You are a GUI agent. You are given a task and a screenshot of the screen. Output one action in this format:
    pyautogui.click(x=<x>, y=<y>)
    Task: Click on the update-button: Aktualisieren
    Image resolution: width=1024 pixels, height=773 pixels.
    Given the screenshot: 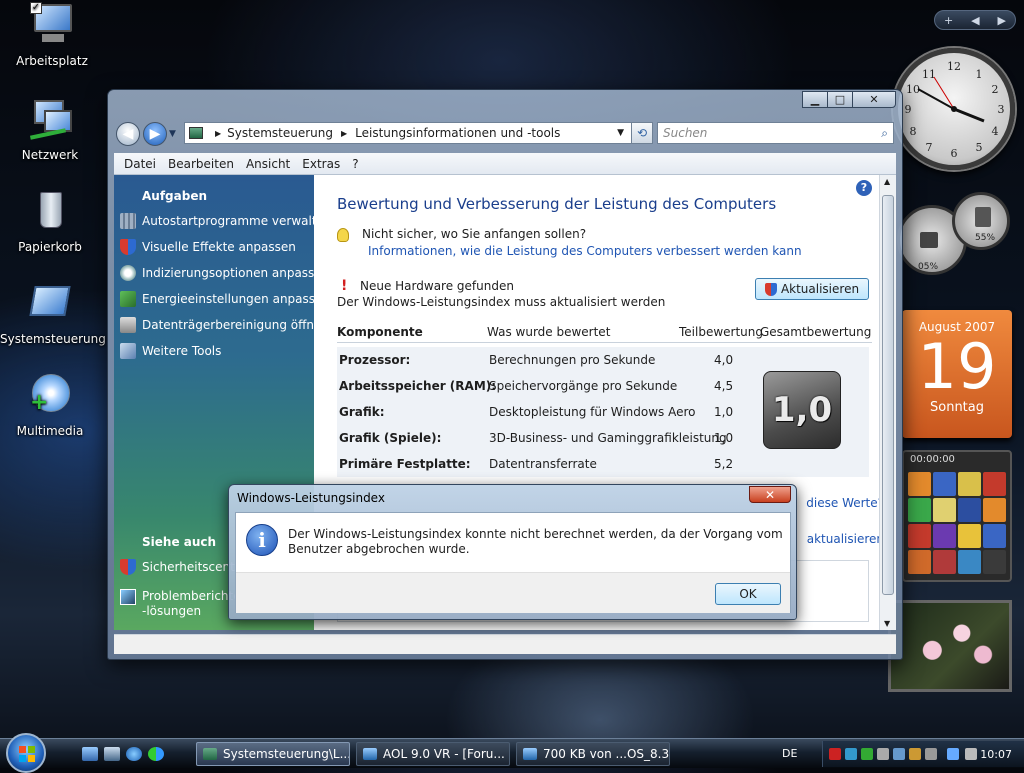 What is the action you would take?
    pyautogui.click(x=812, y=289)
    